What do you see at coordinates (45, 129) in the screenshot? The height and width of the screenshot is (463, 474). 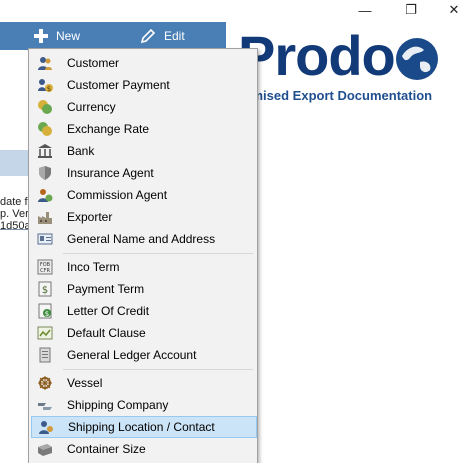 I see `exchange-icon` at bounding box center [45, 129].